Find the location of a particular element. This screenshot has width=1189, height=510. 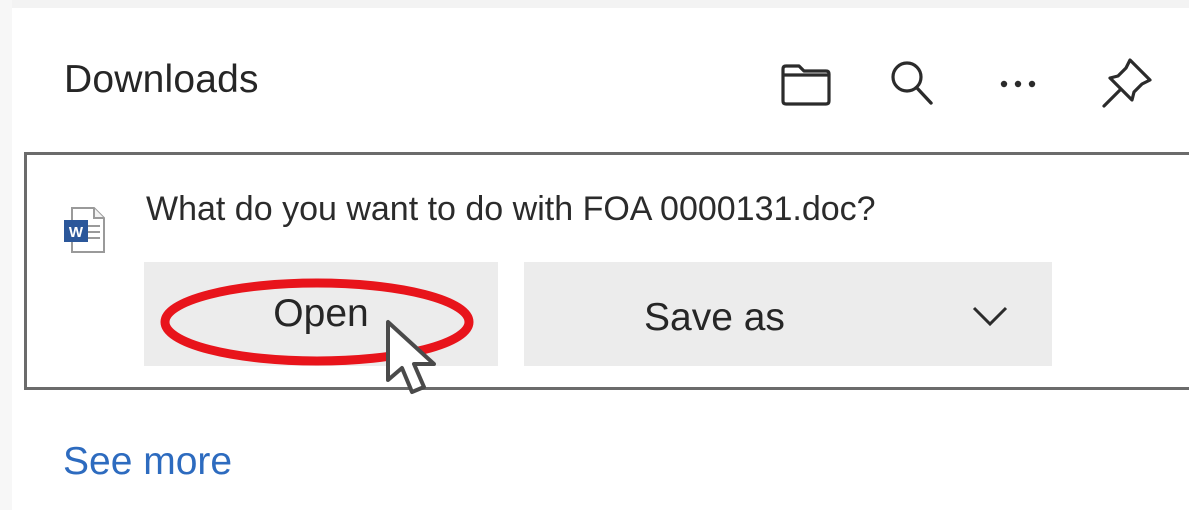

search-button is located at coordinates (912, 84).